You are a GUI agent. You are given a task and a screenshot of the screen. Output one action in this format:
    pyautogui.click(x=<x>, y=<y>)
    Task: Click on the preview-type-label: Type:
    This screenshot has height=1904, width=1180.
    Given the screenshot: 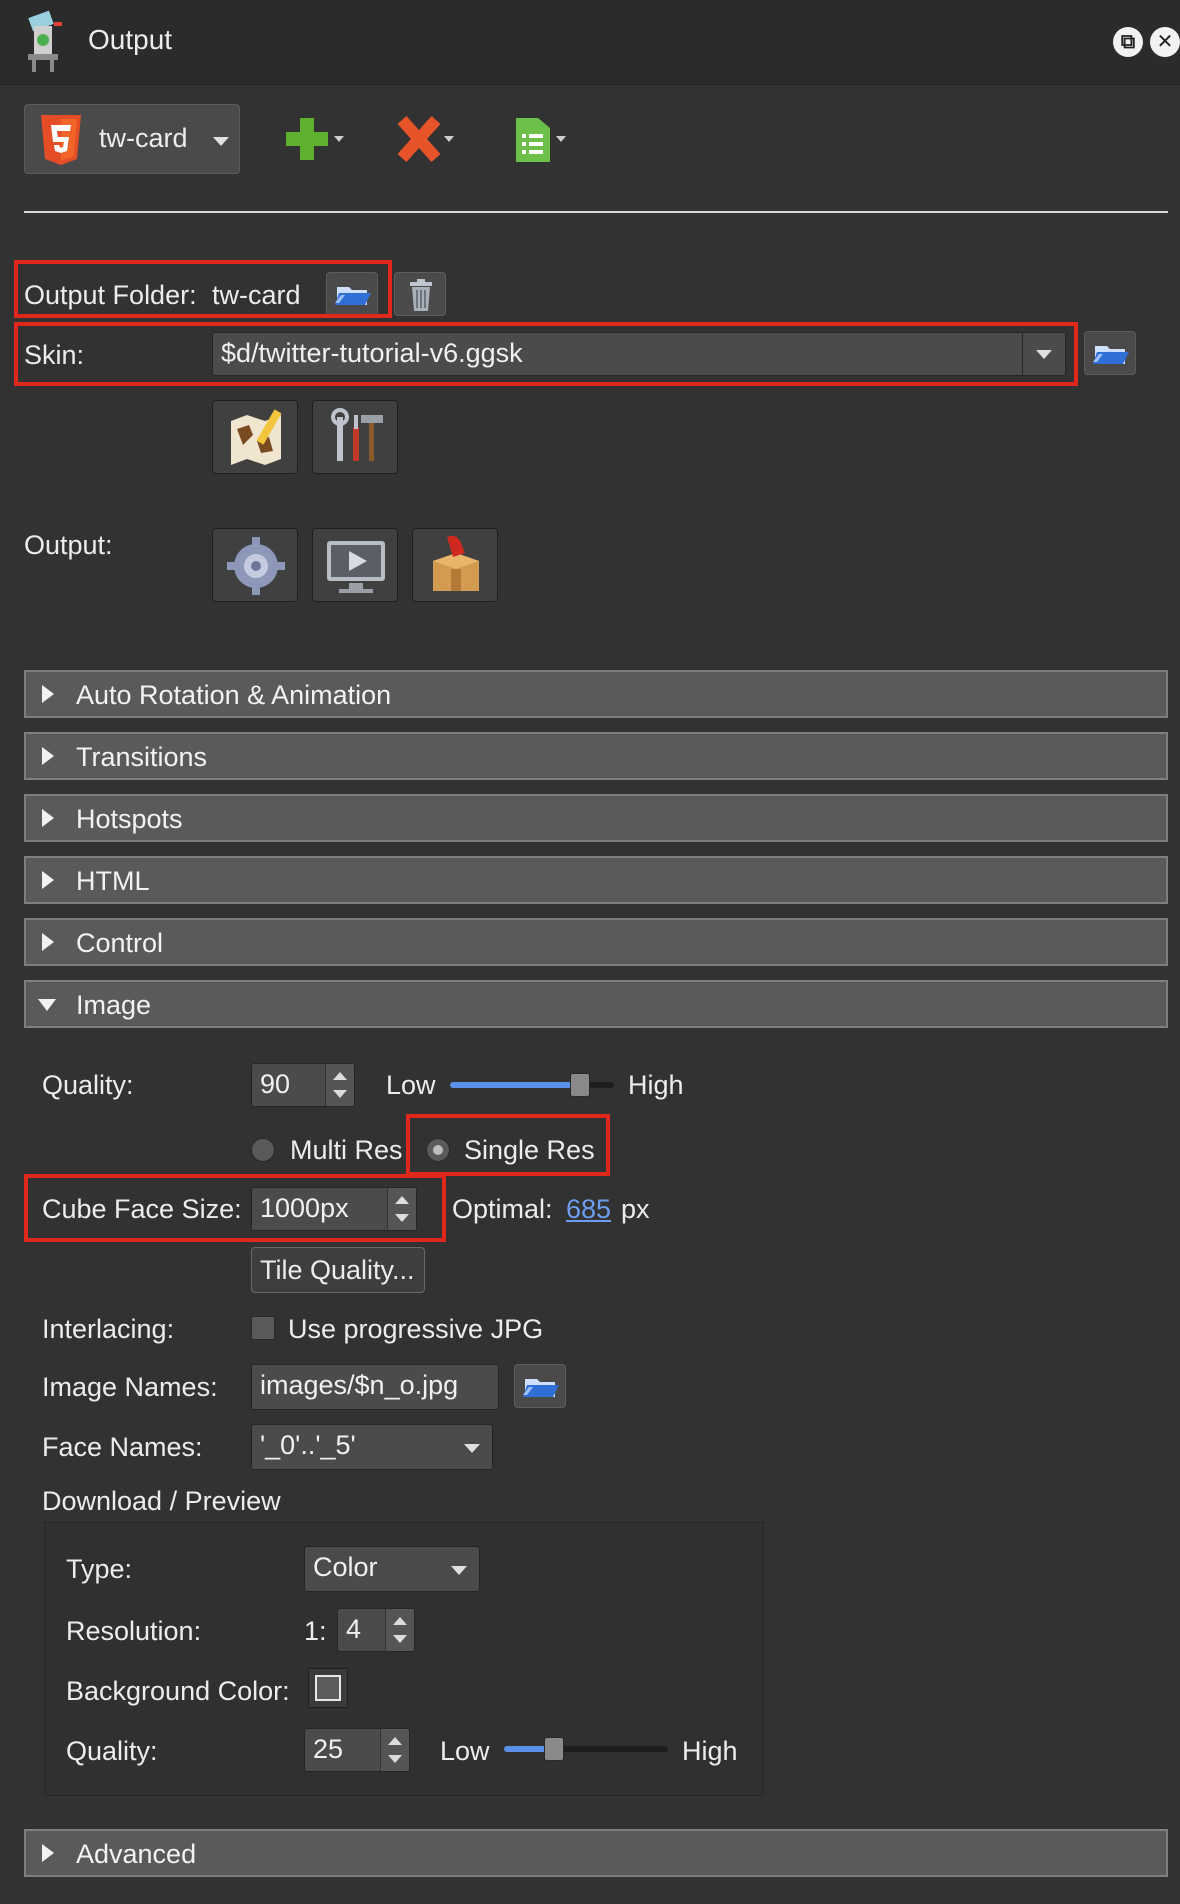 What is the action you would take?
    pyautogui.click(x=99, y=1569)
    